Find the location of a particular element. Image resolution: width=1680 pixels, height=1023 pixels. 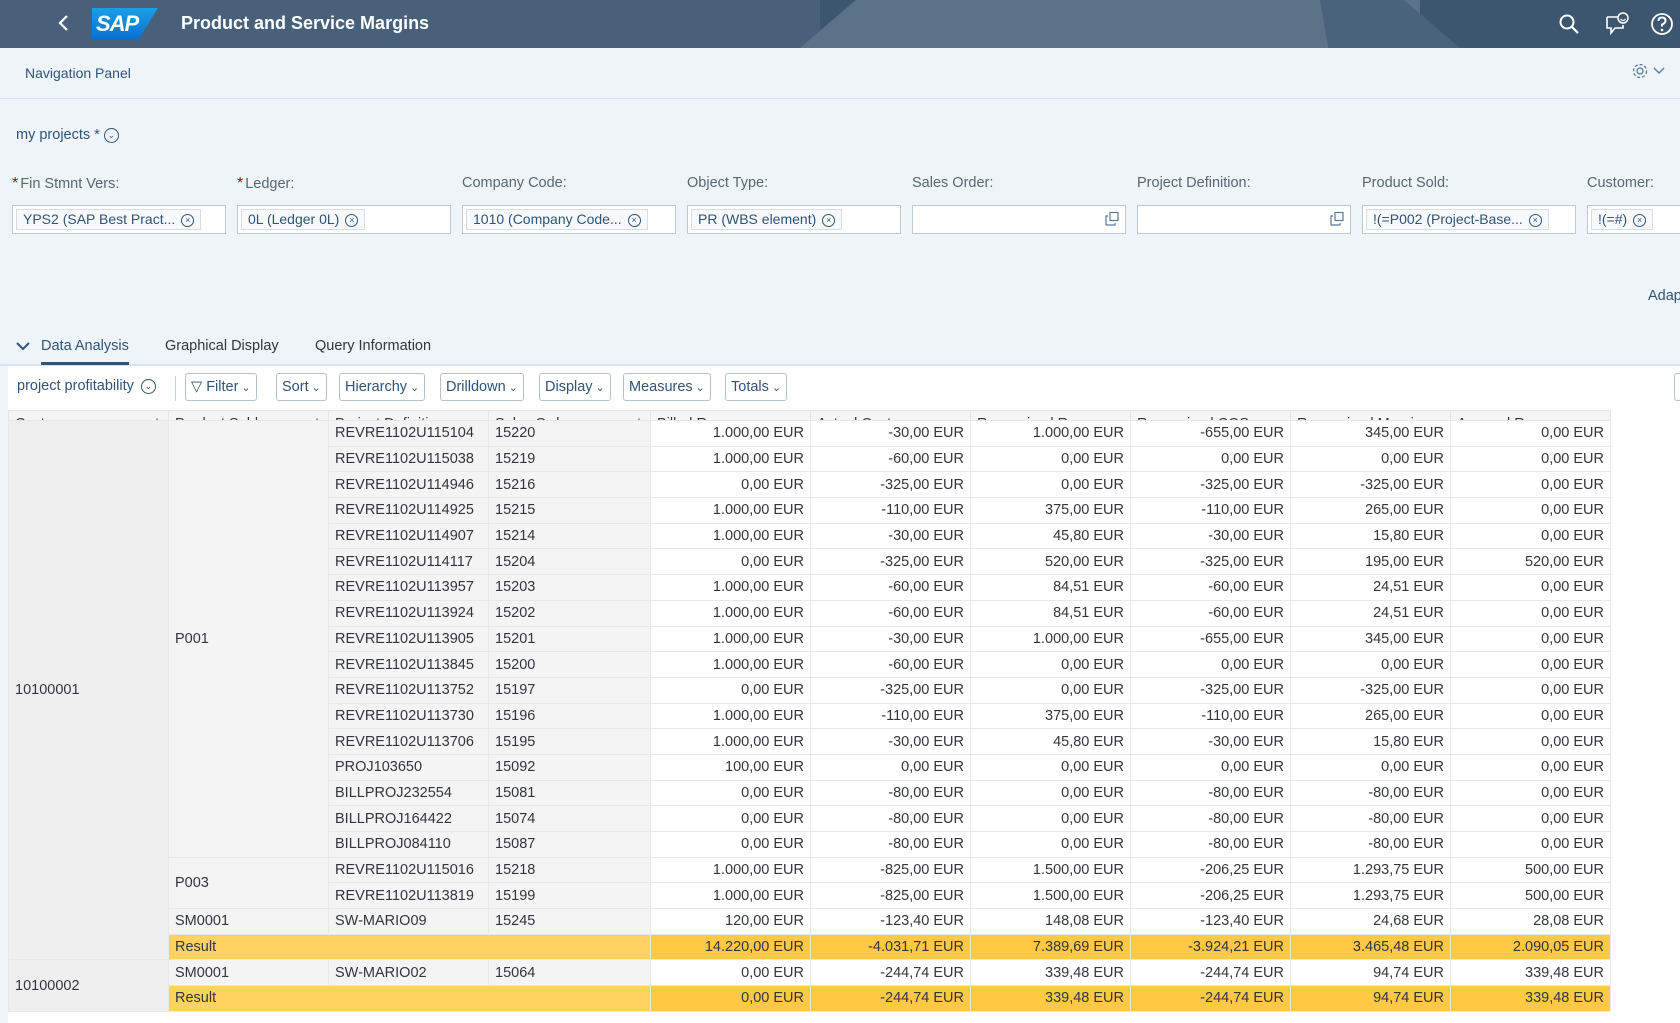

totals-button: Totals ⌄ is located at coordinates (756, 387).